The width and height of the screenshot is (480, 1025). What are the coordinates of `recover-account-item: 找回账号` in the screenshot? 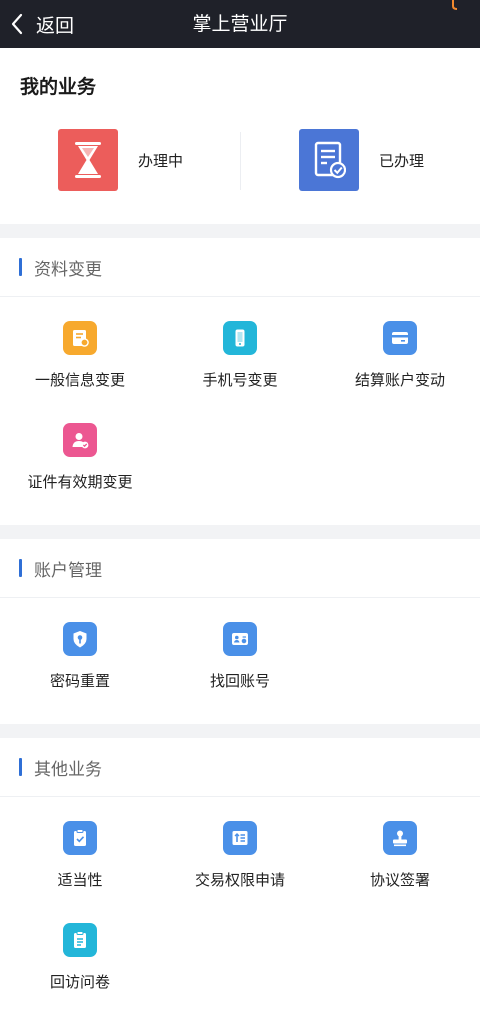 It's located at (240, 673).